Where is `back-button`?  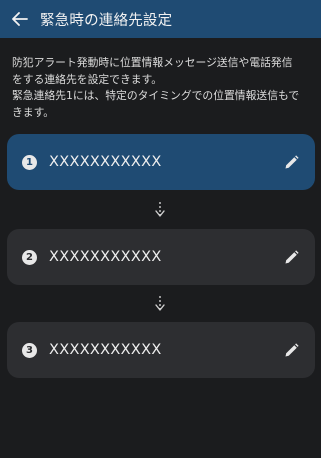
back-button is located at coordinates (20, 19).